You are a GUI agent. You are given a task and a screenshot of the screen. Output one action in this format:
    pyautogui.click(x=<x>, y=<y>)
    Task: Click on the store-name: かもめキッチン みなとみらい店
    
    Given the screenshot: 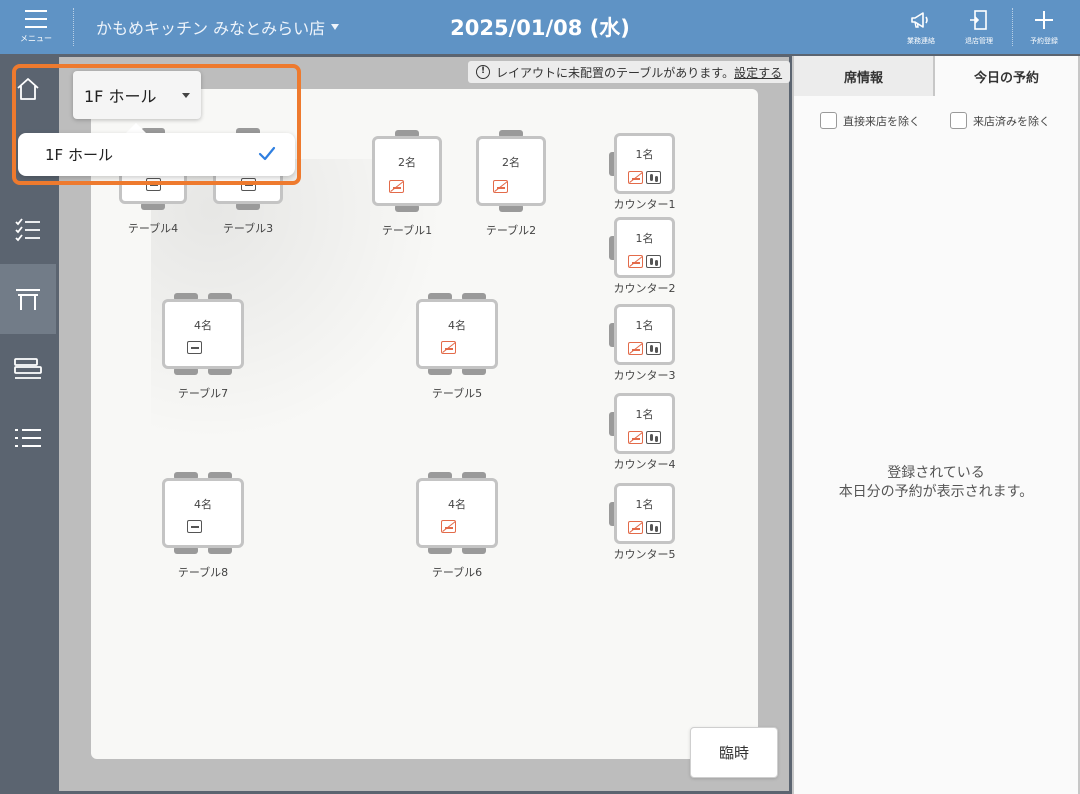 What is the action you would take?
    pyautogui.click(x=211, y=28)
    